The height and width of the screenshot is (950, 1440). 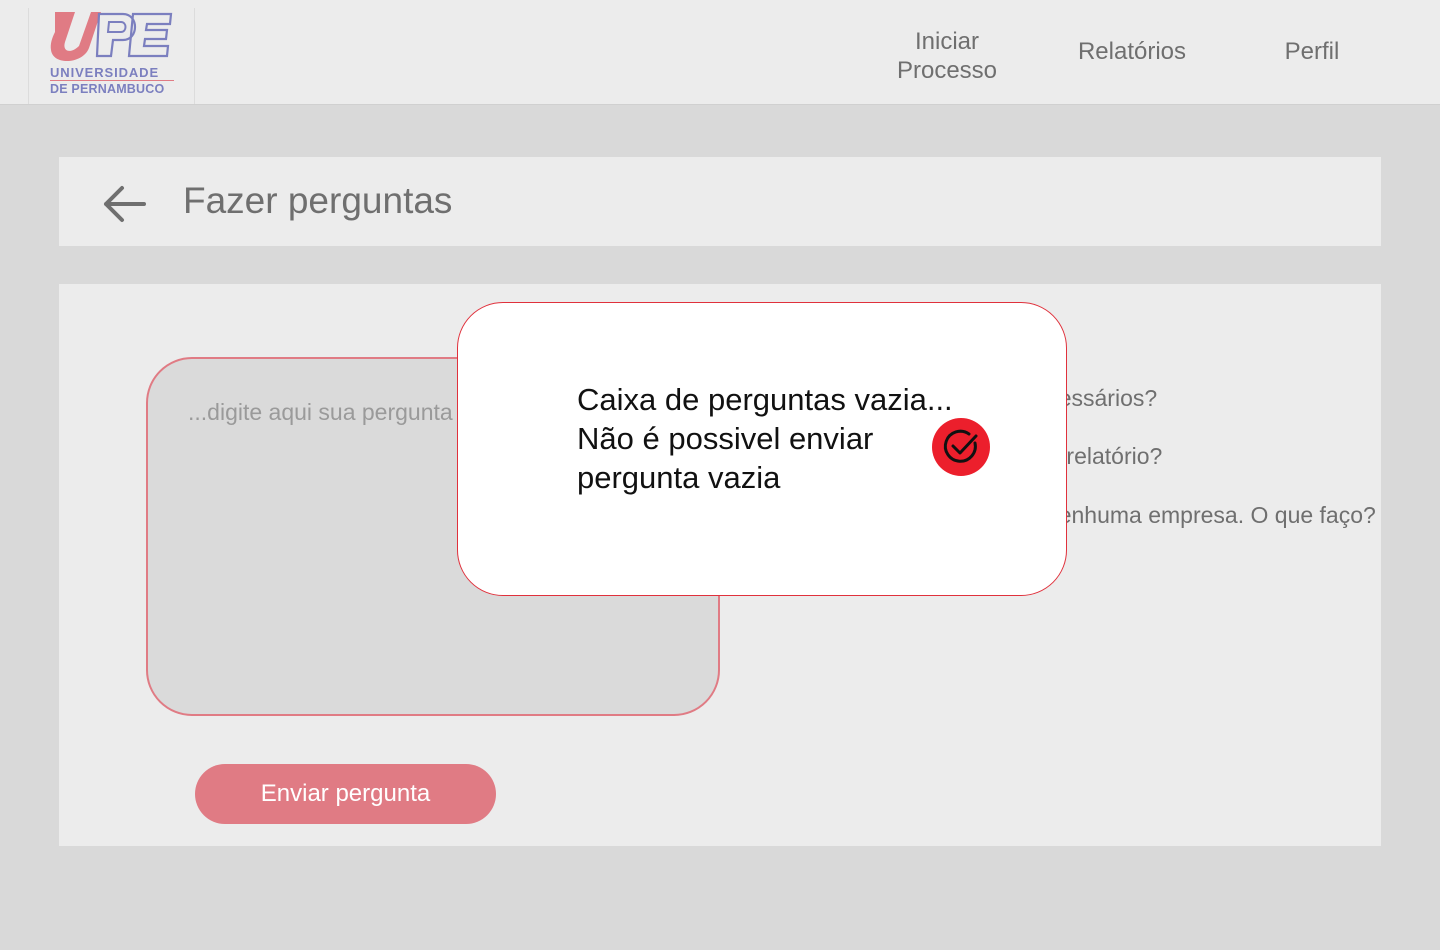 I want to click on logo-divider, so click(x=112, y=80).